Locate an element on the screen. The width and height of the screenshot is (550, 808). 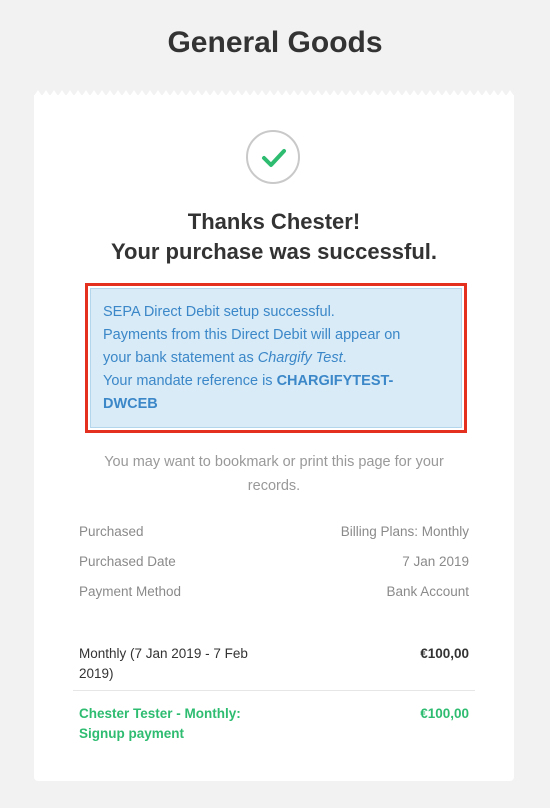
confirmation-line1: Thanks Chester! is located at coordinates (274, 221).